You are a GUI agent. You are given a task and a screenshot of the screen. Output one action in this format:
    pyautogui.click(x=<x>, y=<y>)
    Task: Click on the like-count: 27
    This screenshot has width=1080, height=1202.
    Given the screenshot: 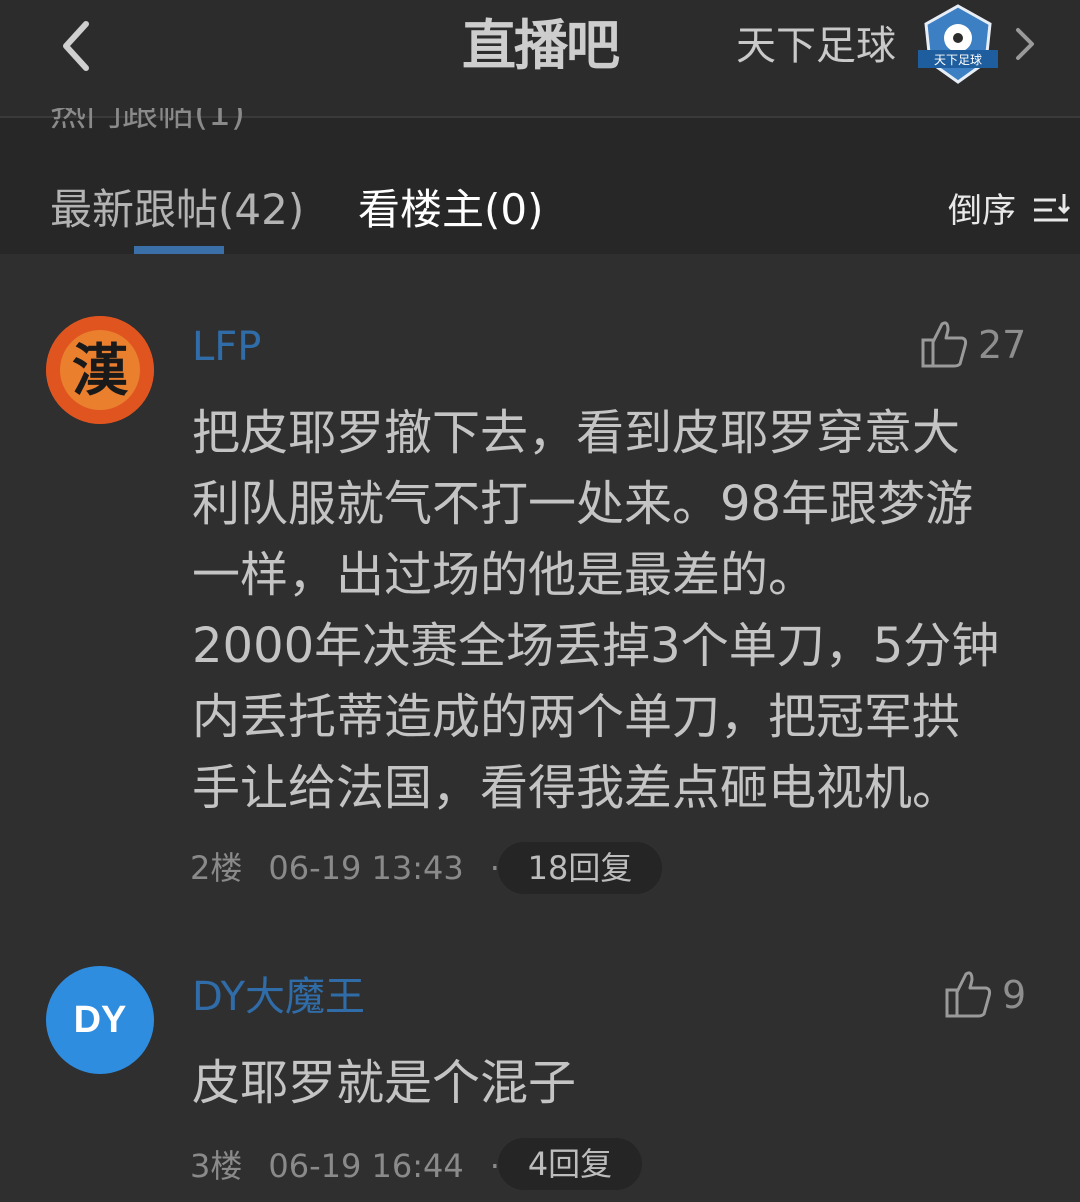 What is the action you would take?
    pyautogui.click(x=1002, y=345)
    